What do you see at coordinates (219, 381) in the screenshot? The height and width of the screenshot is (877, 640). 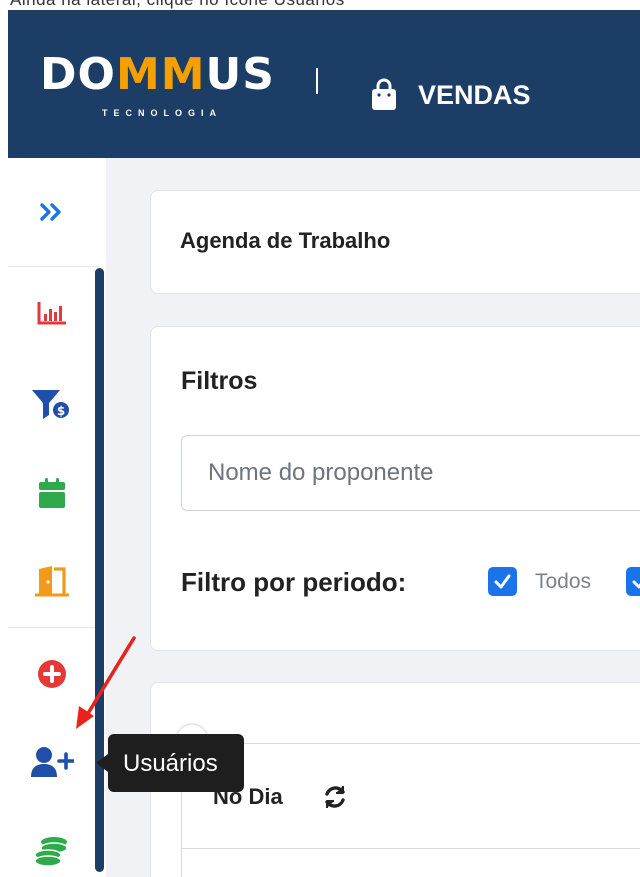 I see `filters-title: Filtros` at bounding box center [219, 381].